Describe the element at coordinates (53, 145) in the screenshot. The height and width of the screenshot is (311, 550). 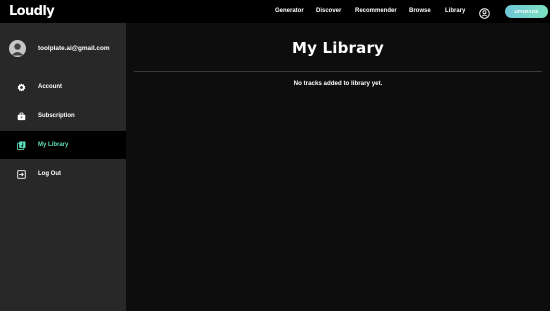
I see `sidebar-item-label: My Library` at that location.